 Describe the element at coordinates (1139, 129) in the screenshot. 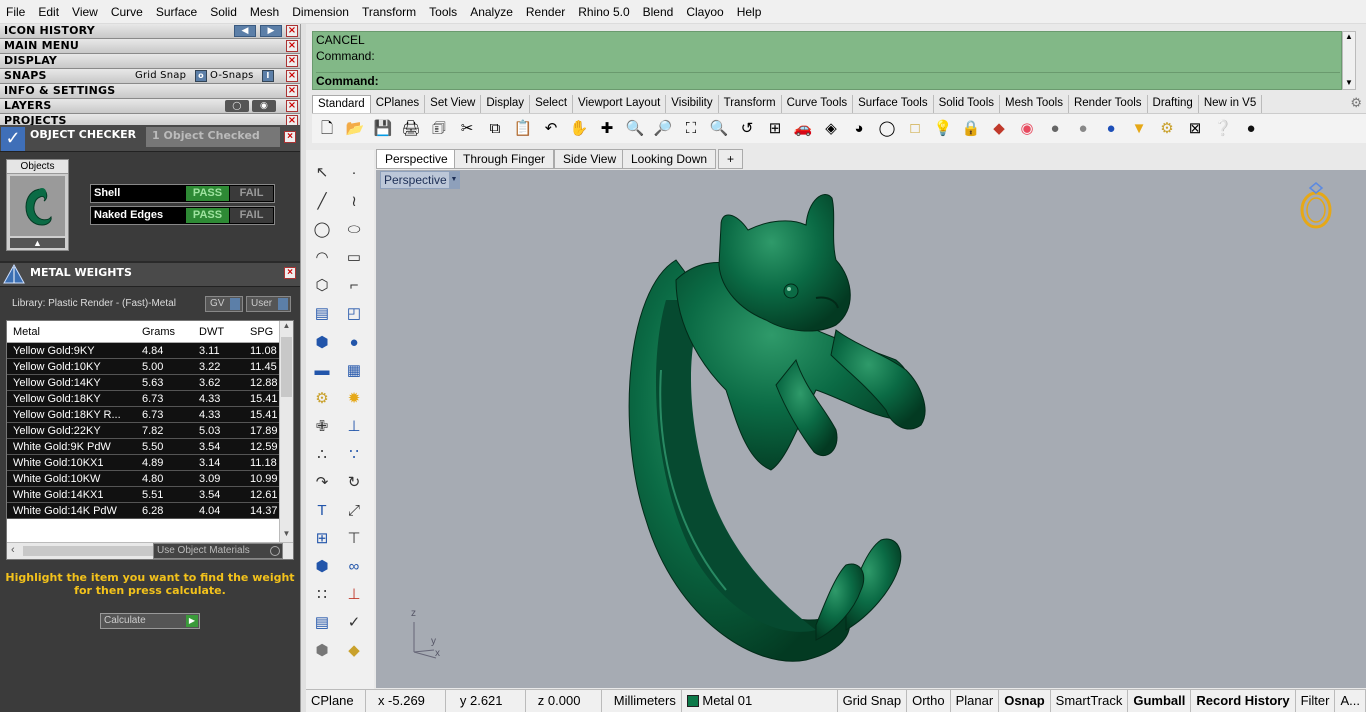

I see `spotlight-icon: ▼` at that location.